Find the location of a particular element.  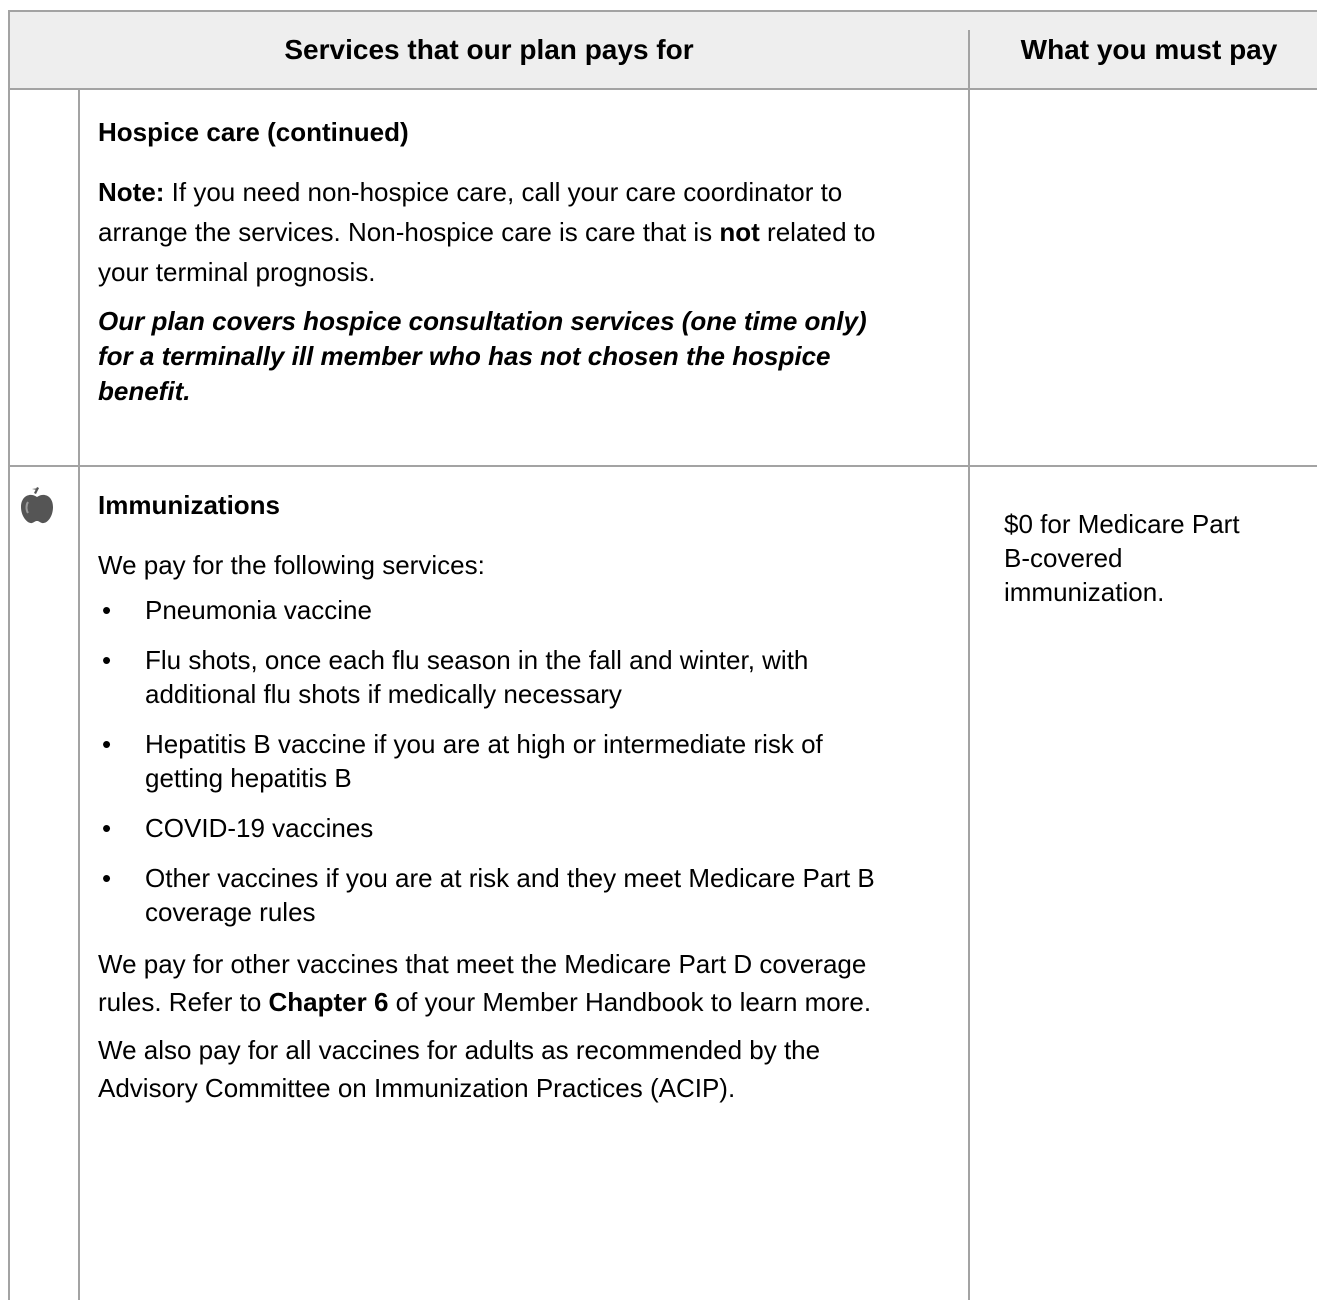

list-item: Pneumonia vaccine is located at coordinates (503, 610).